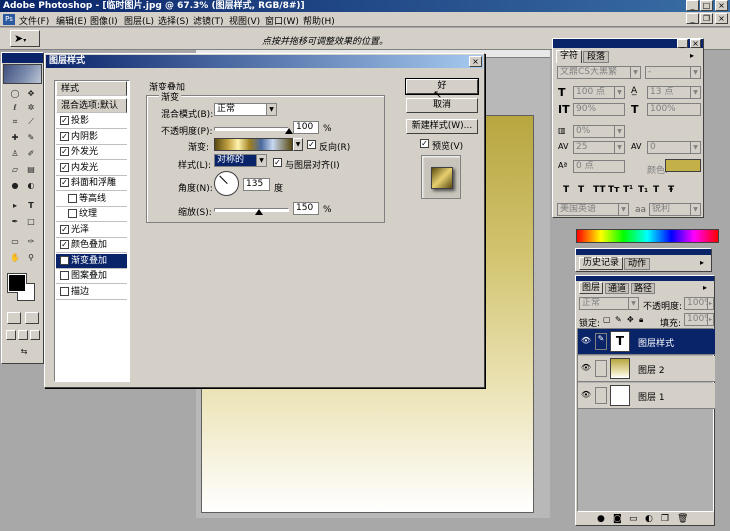  What do you see at coordinates (593, 209) in the screenshot?
I see `language-select: 美国英语 ▼` at bounding box center [593, 209].